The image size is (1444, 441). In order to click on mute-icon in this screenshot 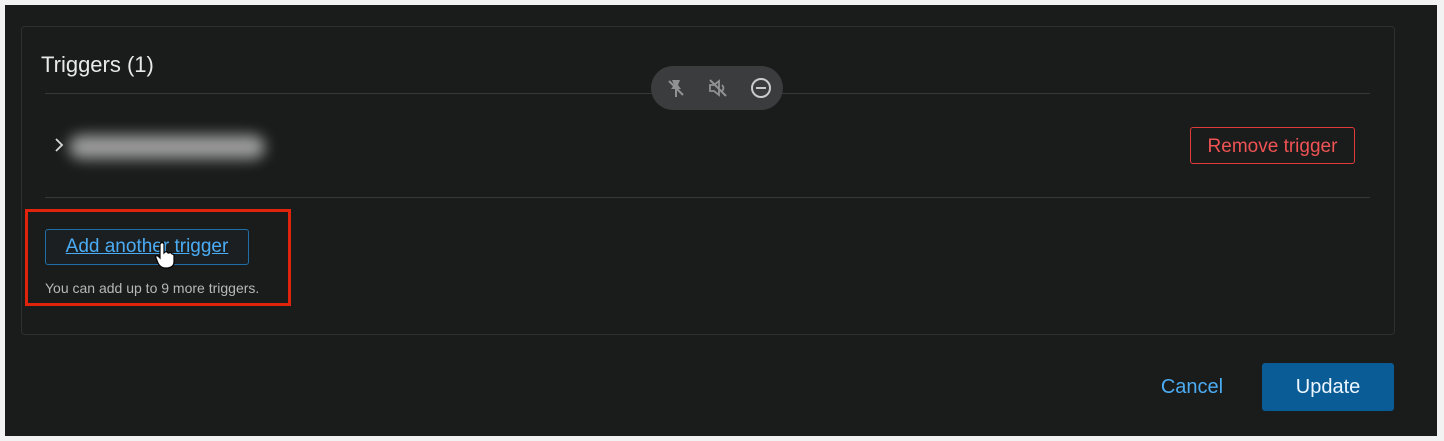, I will do `click(718, 88)`.